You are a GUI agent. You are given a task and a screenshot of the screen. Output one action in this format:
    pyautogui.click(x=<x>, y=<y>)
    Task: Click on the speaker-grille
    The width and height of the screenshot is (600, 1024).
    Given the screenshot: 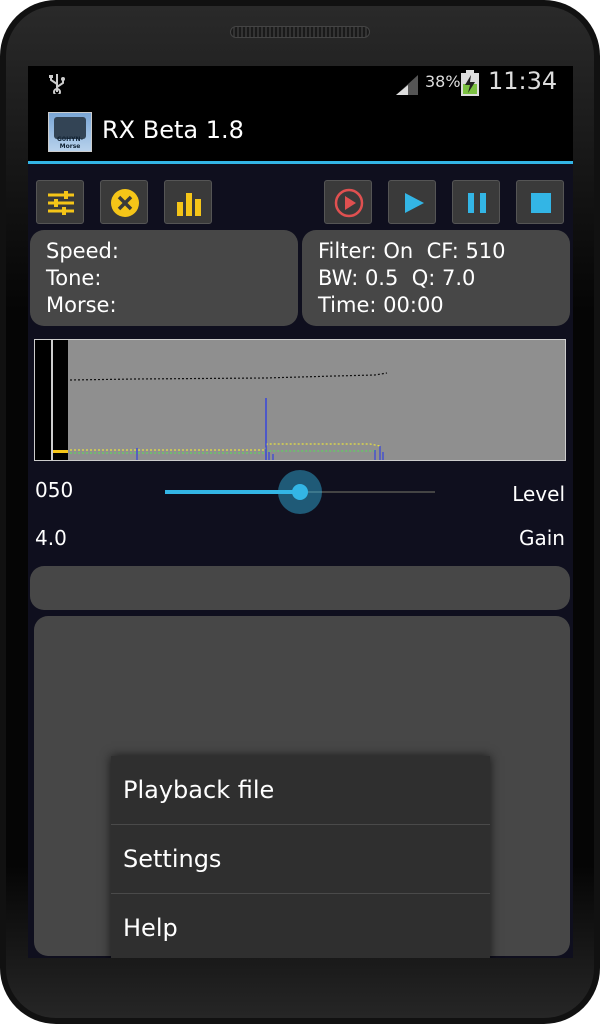 What is the action you would take?
    pyautogui.click(x=300, y=32)
    